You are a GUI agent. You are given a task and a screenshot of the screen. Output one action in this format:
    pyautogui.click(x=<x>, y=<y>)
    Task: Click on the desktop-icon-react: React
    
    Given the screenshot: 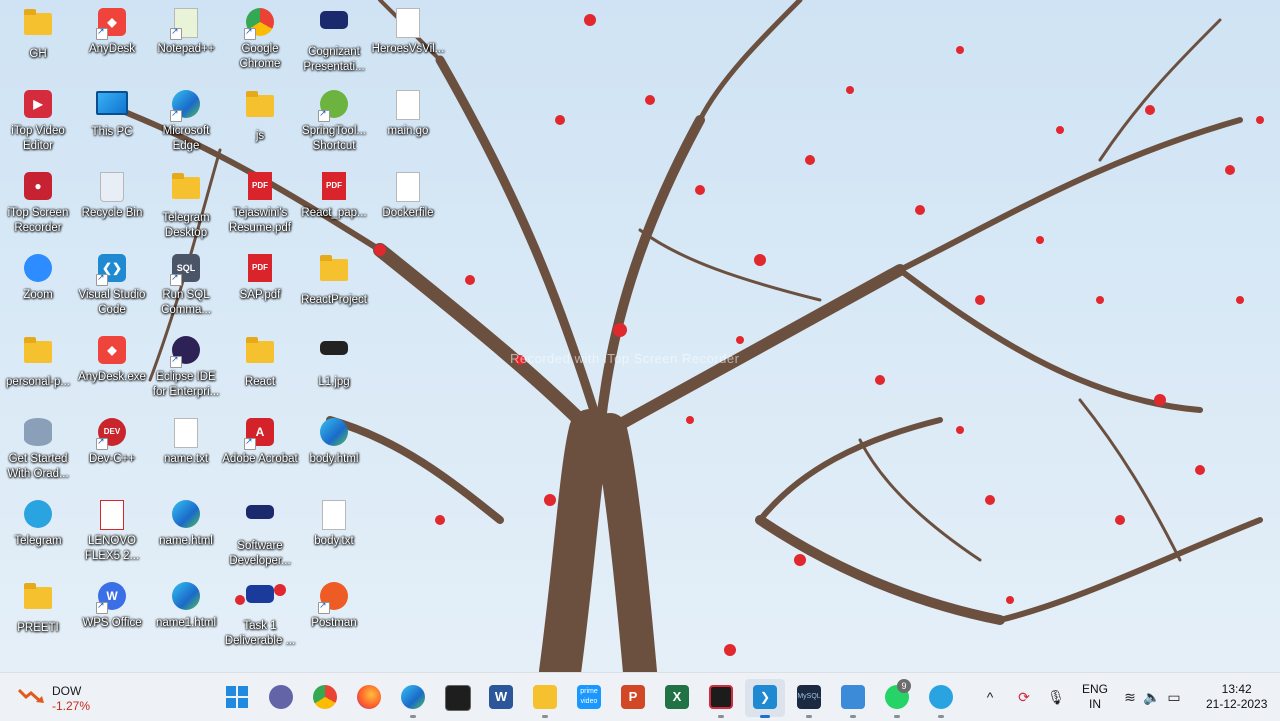 What is the action you would take?
    pyautogui.click(x=260, y=372)
    